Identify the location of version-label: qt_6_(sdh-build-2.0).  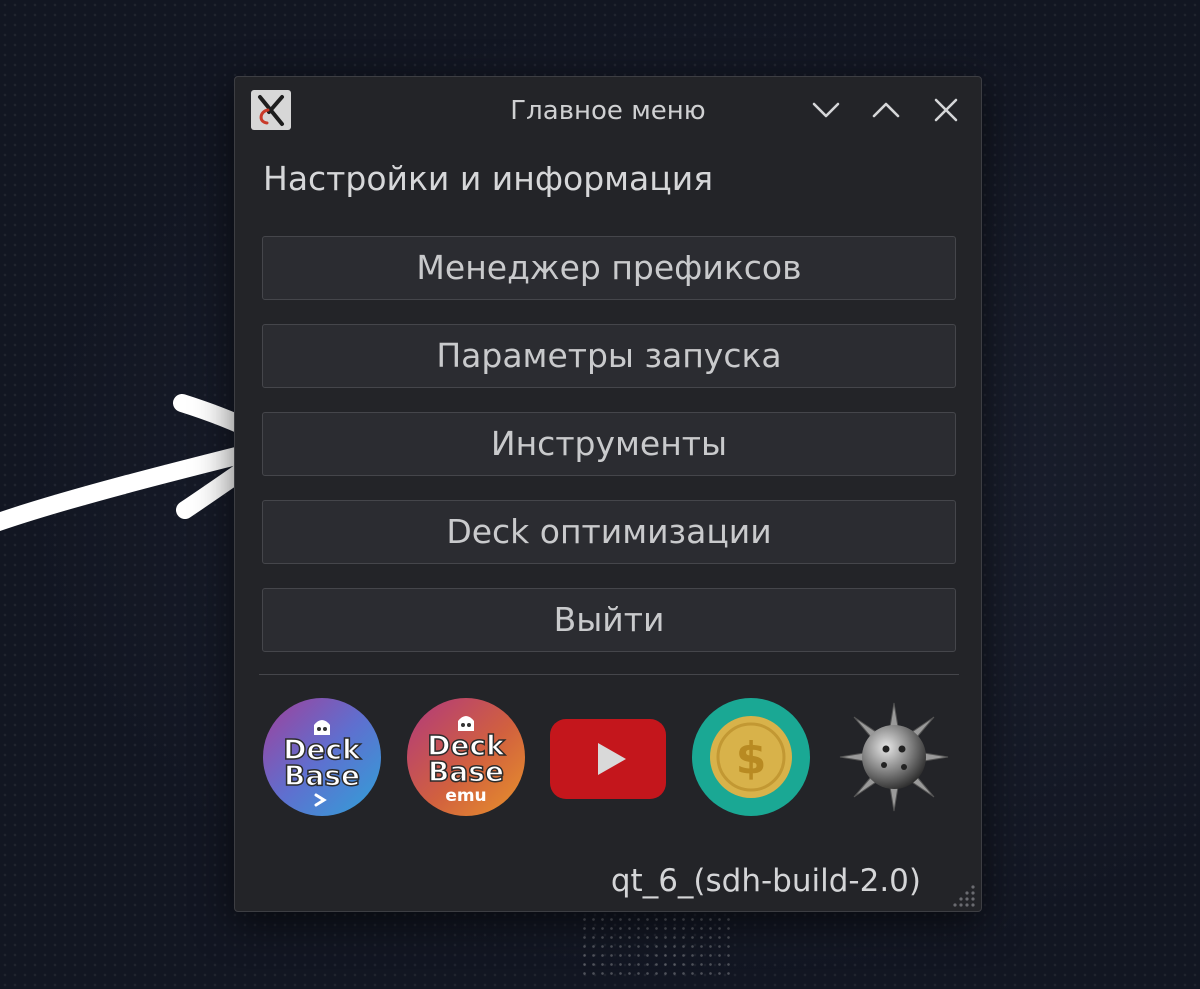
(765, 881).